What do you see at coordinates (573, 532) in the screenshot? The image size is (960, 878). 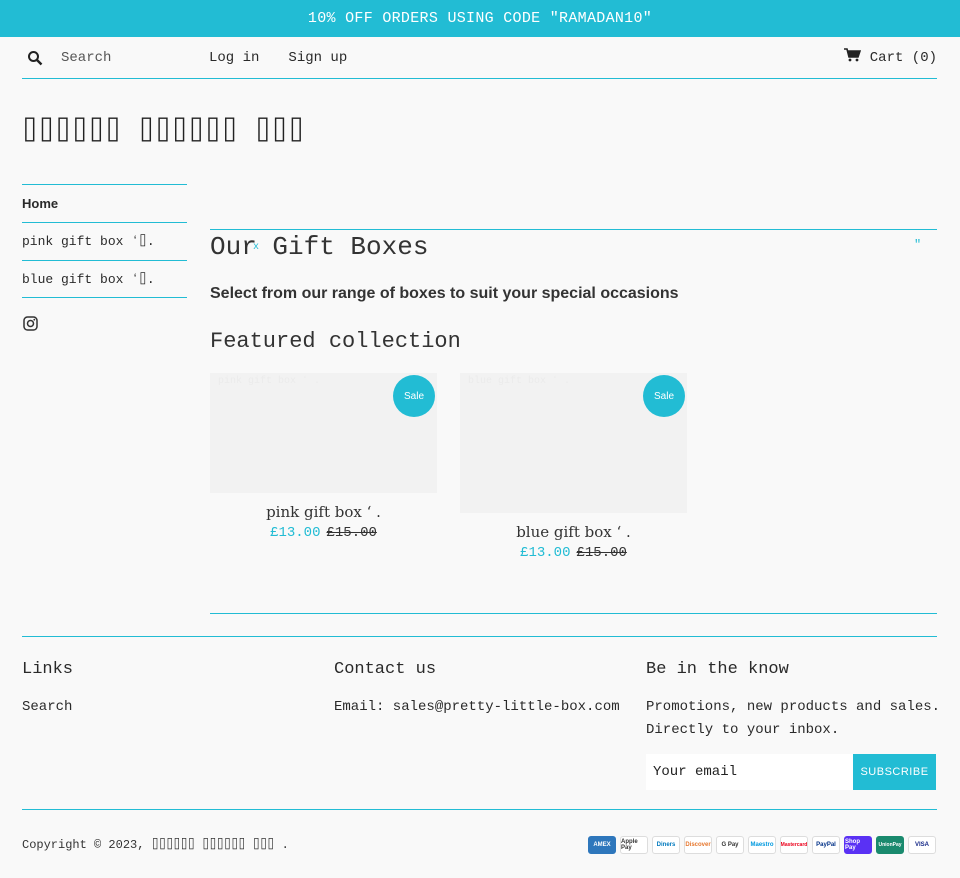 I see `product-name: blue gift box ʻ .` at bounding box center [573, 532].